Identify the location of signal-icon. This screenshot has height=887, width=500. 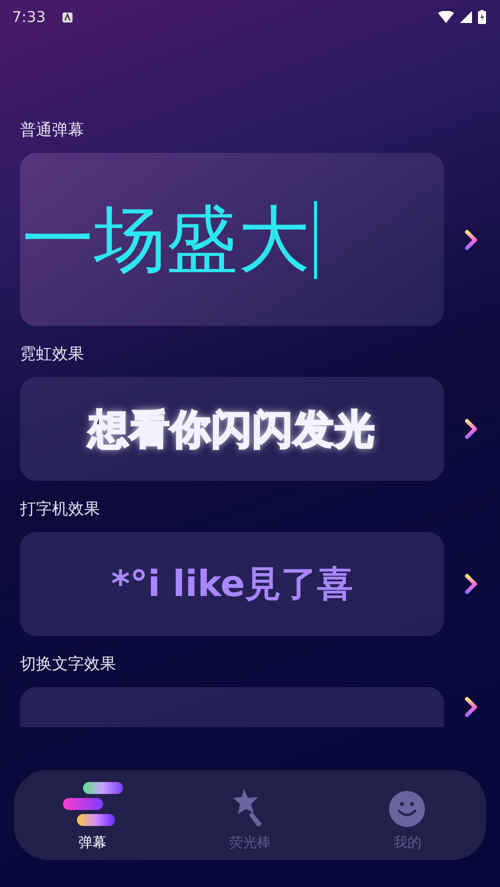
(466, 17).